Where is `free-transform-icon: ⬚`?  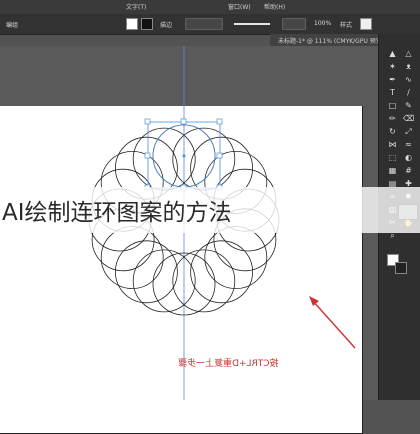 free-transform-icon: ⬚ is located at coordinates (392, 157).